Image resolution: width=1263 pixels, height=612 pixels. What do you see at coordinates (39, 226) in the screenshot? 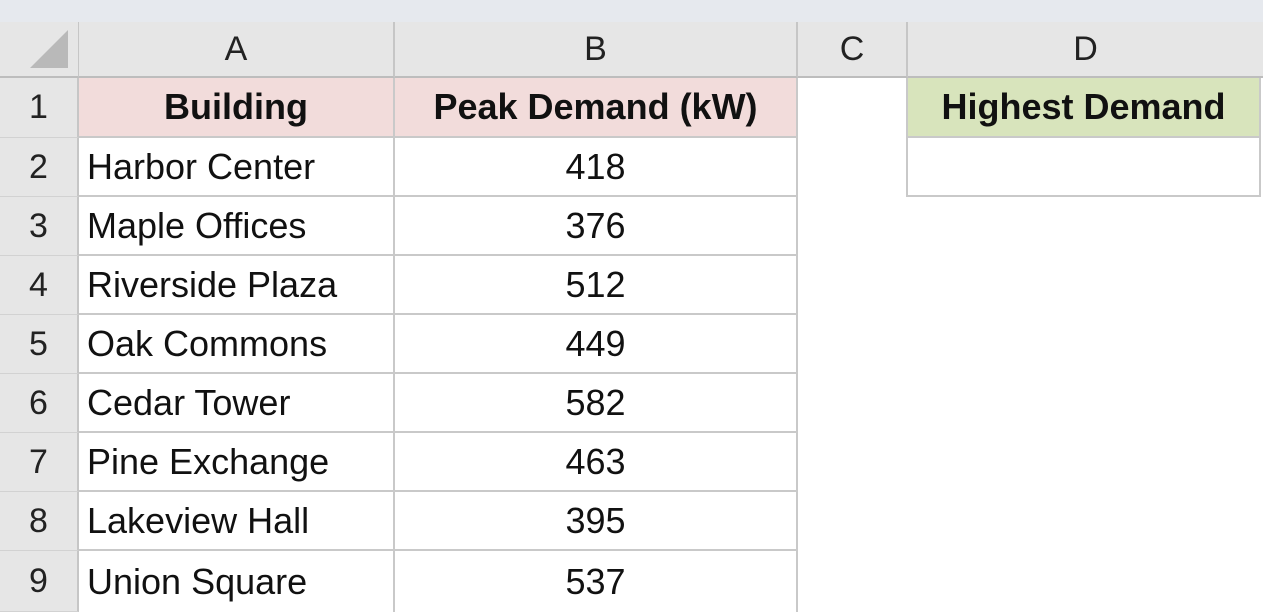
I see `row-header-3: 3` at bounding box center [39, 226].